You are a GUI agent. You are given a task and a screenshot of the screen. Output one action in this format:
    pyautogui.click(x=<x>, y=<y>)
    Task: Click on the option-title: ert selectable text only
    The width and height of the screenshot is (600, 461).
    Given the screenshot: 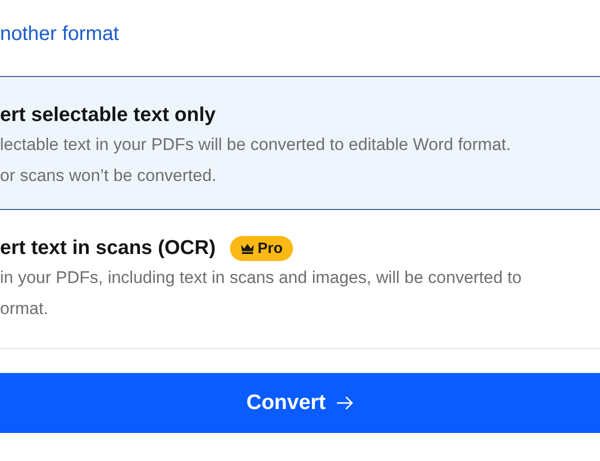 What is the action you would take?
    pyautogui.click(x=108, y=115)
    